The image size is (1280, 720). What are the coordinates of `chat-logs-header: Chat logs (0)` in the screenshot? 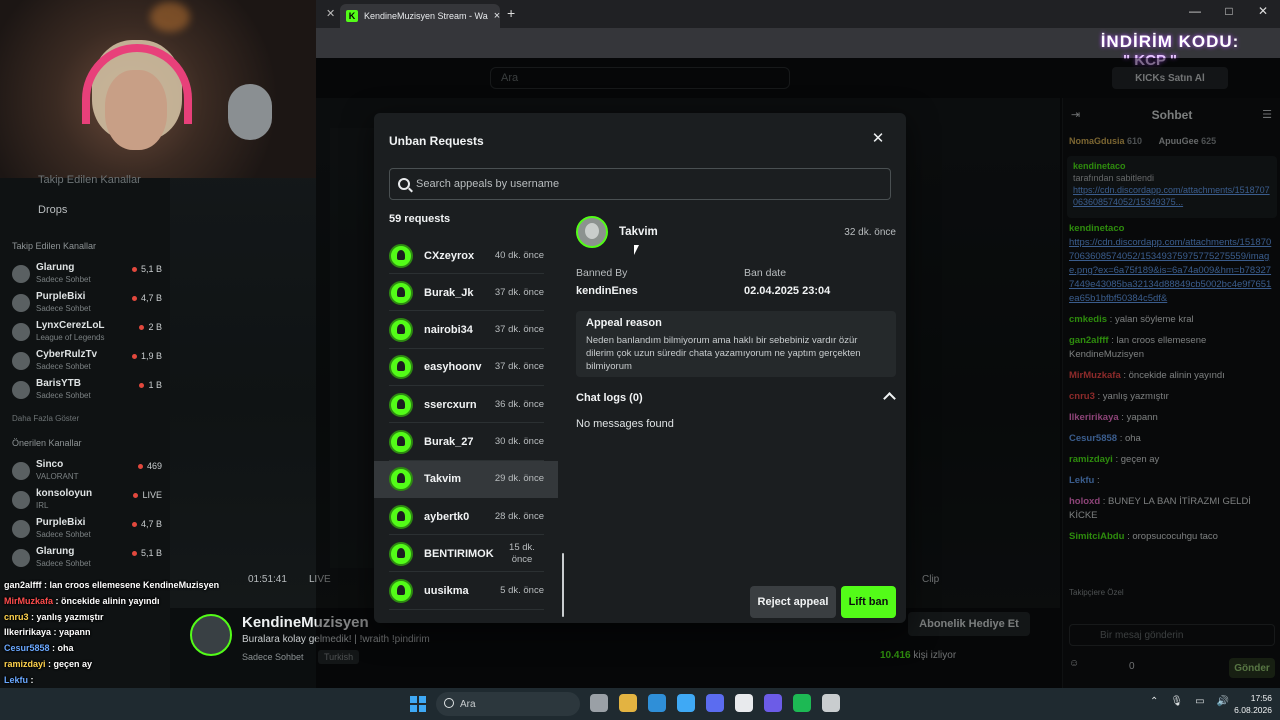 It's located at (609, 398).